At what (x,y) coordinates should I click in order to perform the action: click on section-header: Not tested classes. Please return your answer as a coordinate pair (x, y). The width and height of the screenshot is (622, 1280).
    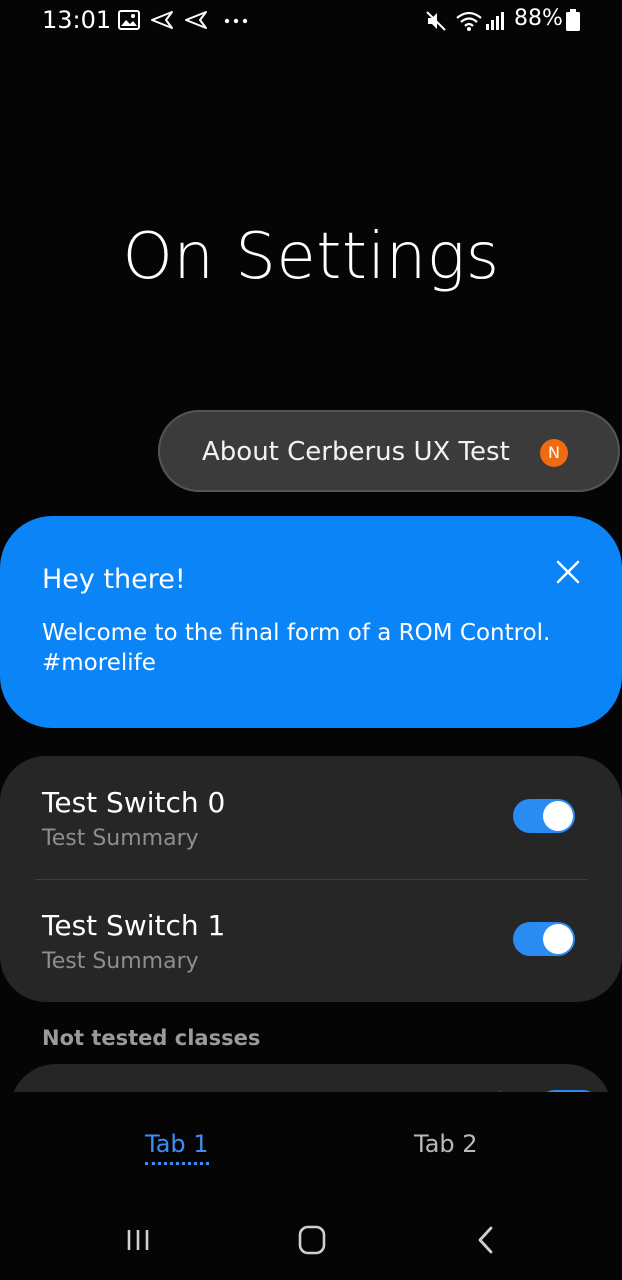
    Looking at the image, I should click on (151, 1038).